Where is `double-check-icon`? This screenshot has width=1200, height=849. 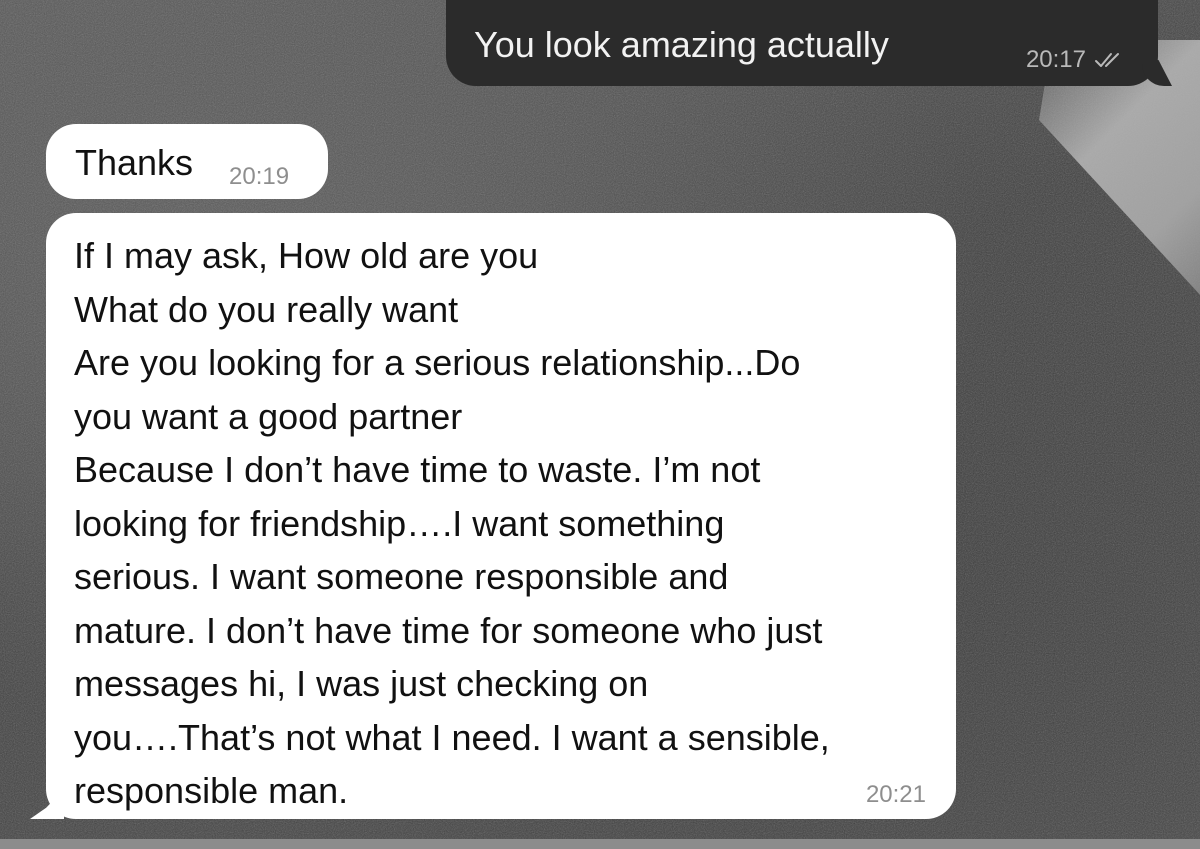 double-check-icon is located at coordinates (1107, 60).